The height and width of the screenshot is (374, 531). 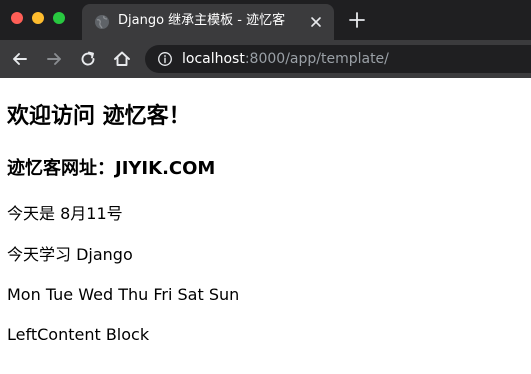 I want to click on study-text: 今天学习 Django, so click(x=70, y=254).